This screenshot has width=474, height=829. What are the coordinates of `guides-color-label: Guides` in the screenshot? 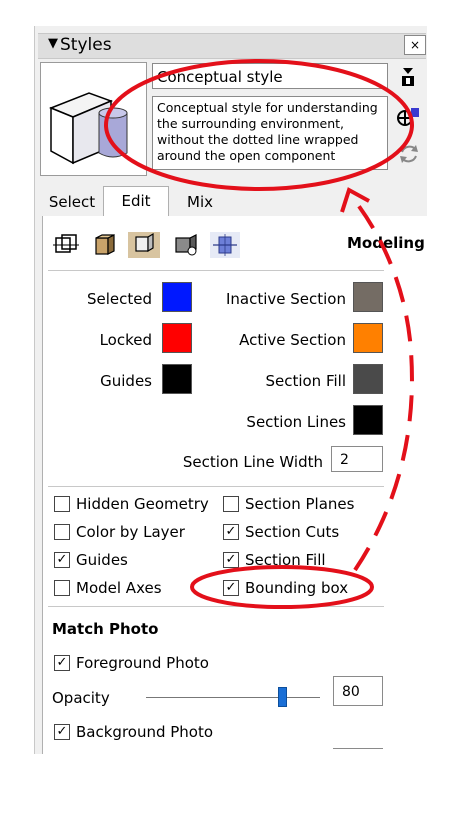 It's located at (126, 381).